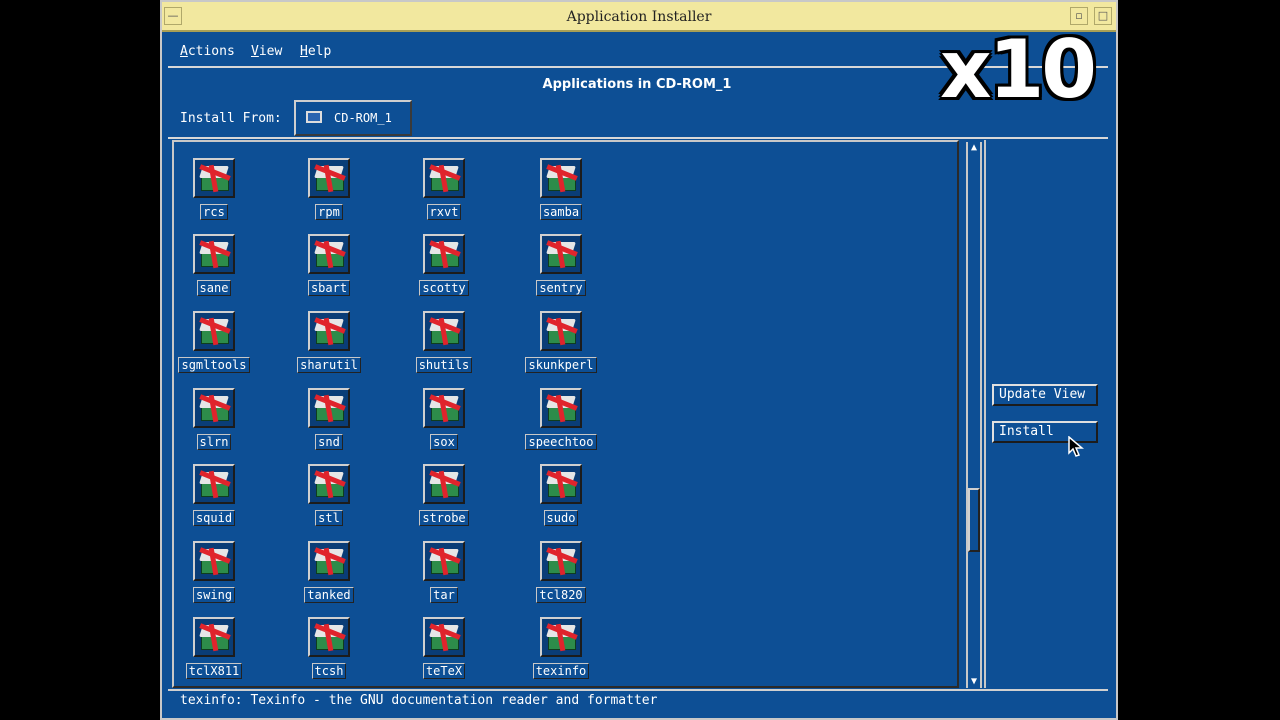 Image resolution: width=1280 pixels, height=720 pixels. I want to click on app-label: tcsh, so click(329, 669).